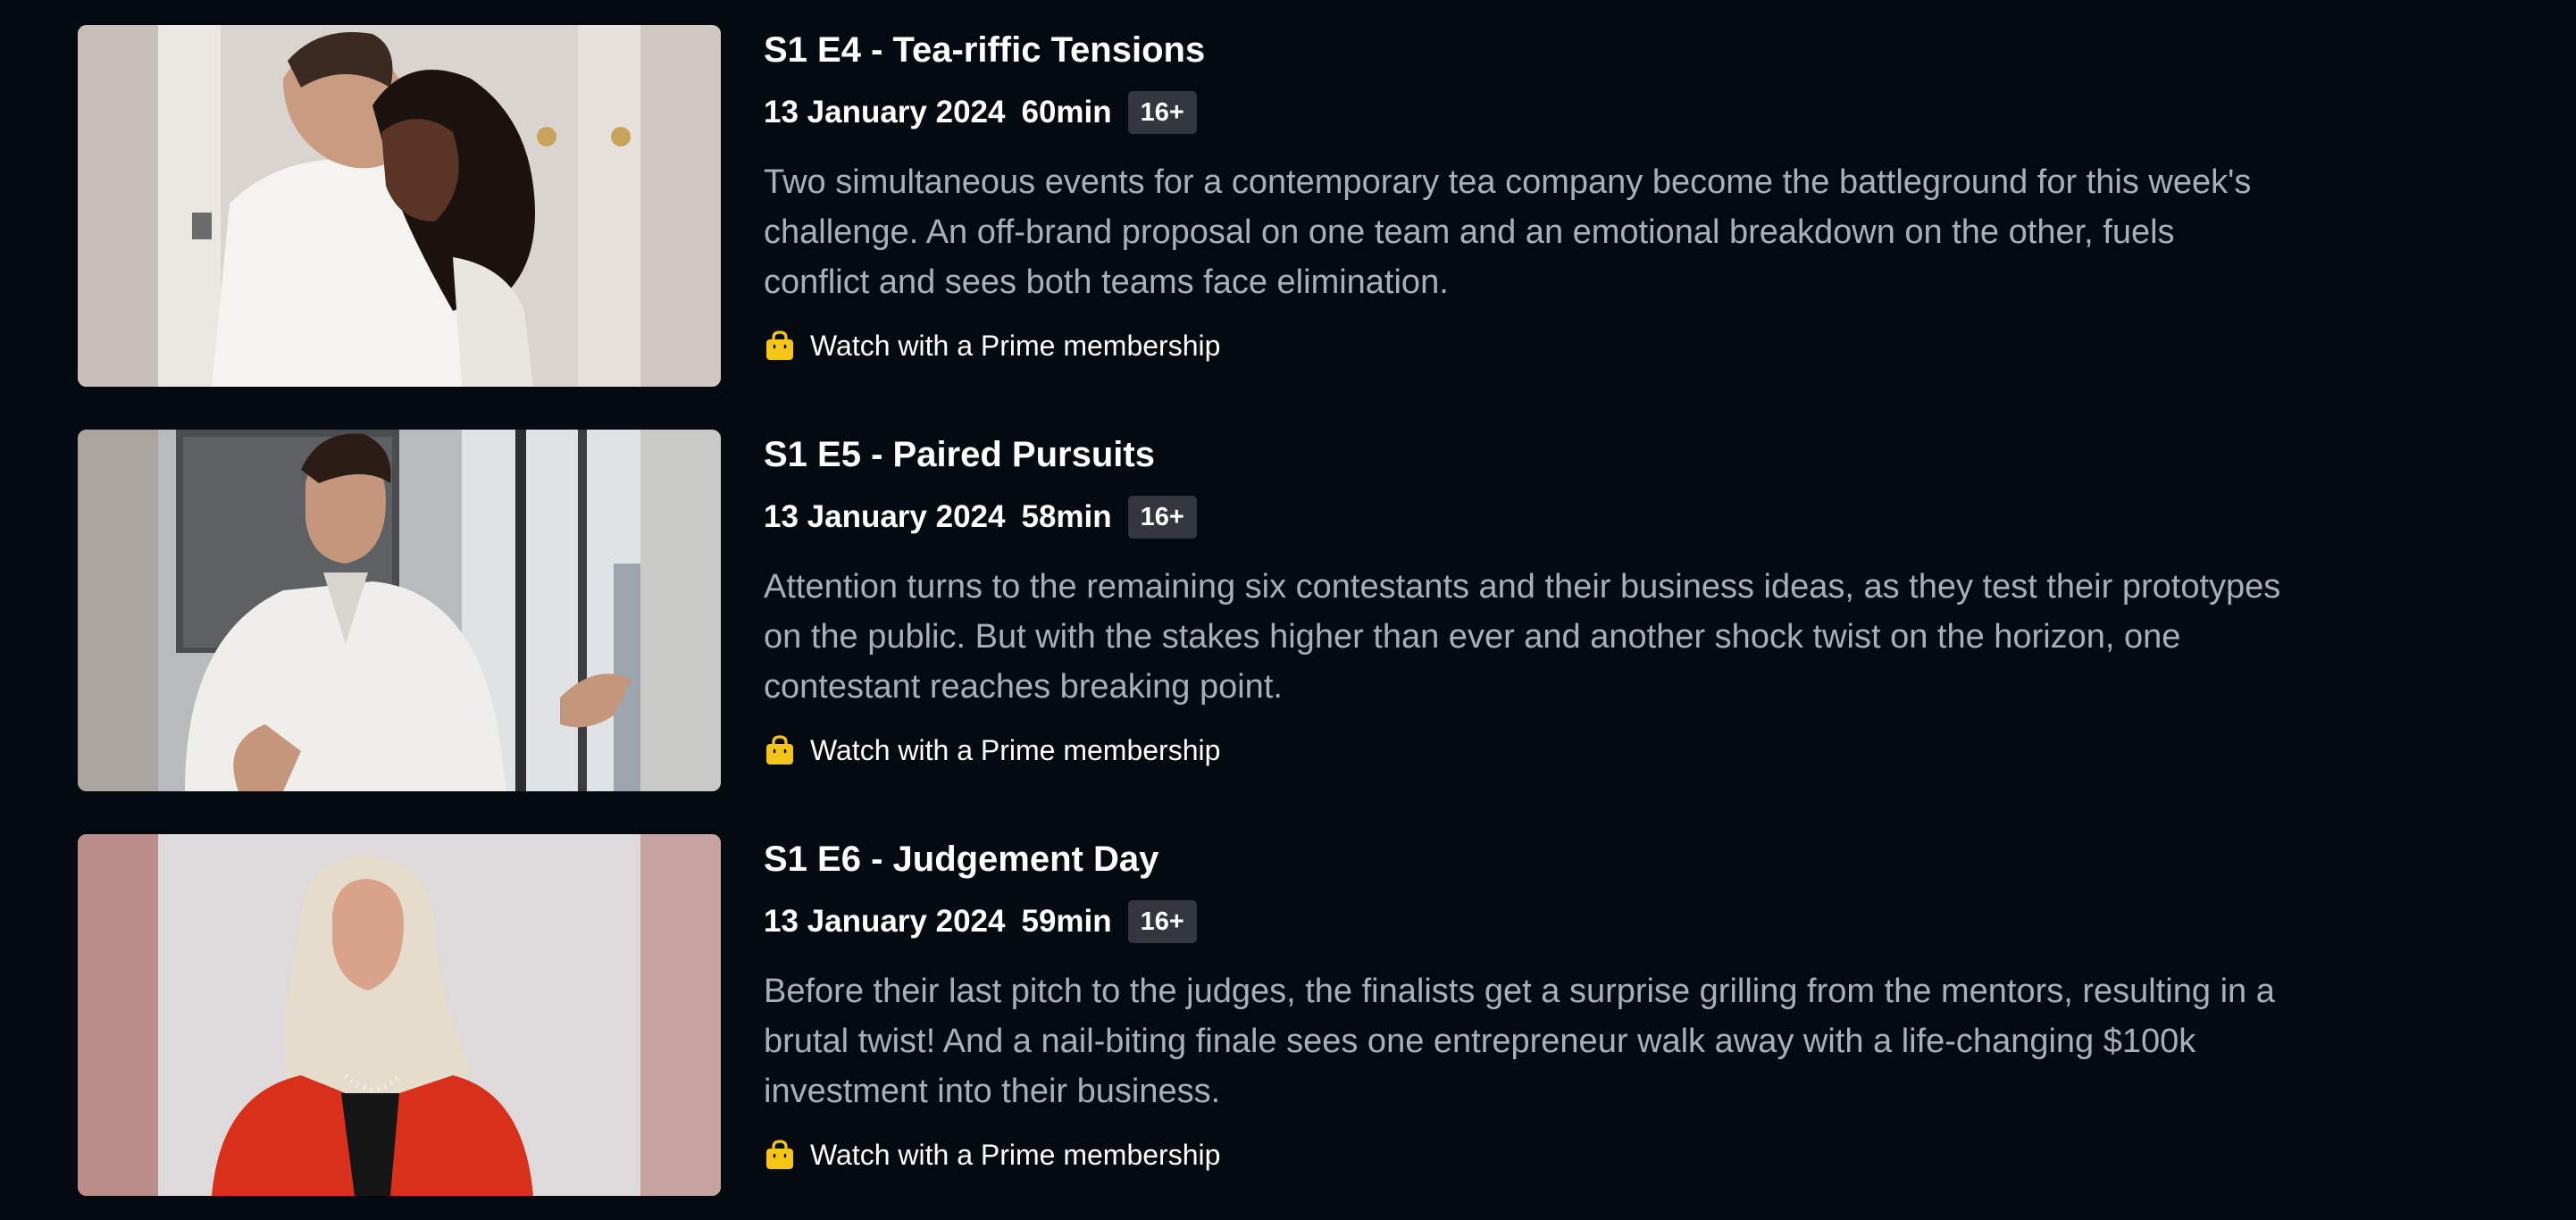  What do you see at coordinates (1067, 516) in the screenshot?
I see `runtime: 58min` at bounding box center [1067, 516].